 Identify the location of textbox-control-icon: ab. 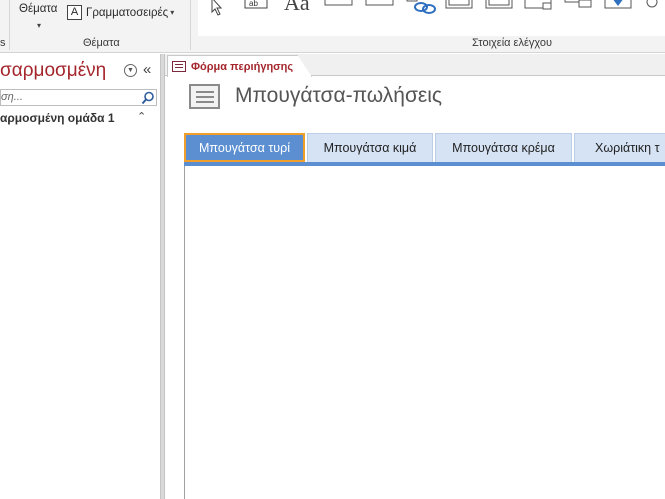
(257, 6).